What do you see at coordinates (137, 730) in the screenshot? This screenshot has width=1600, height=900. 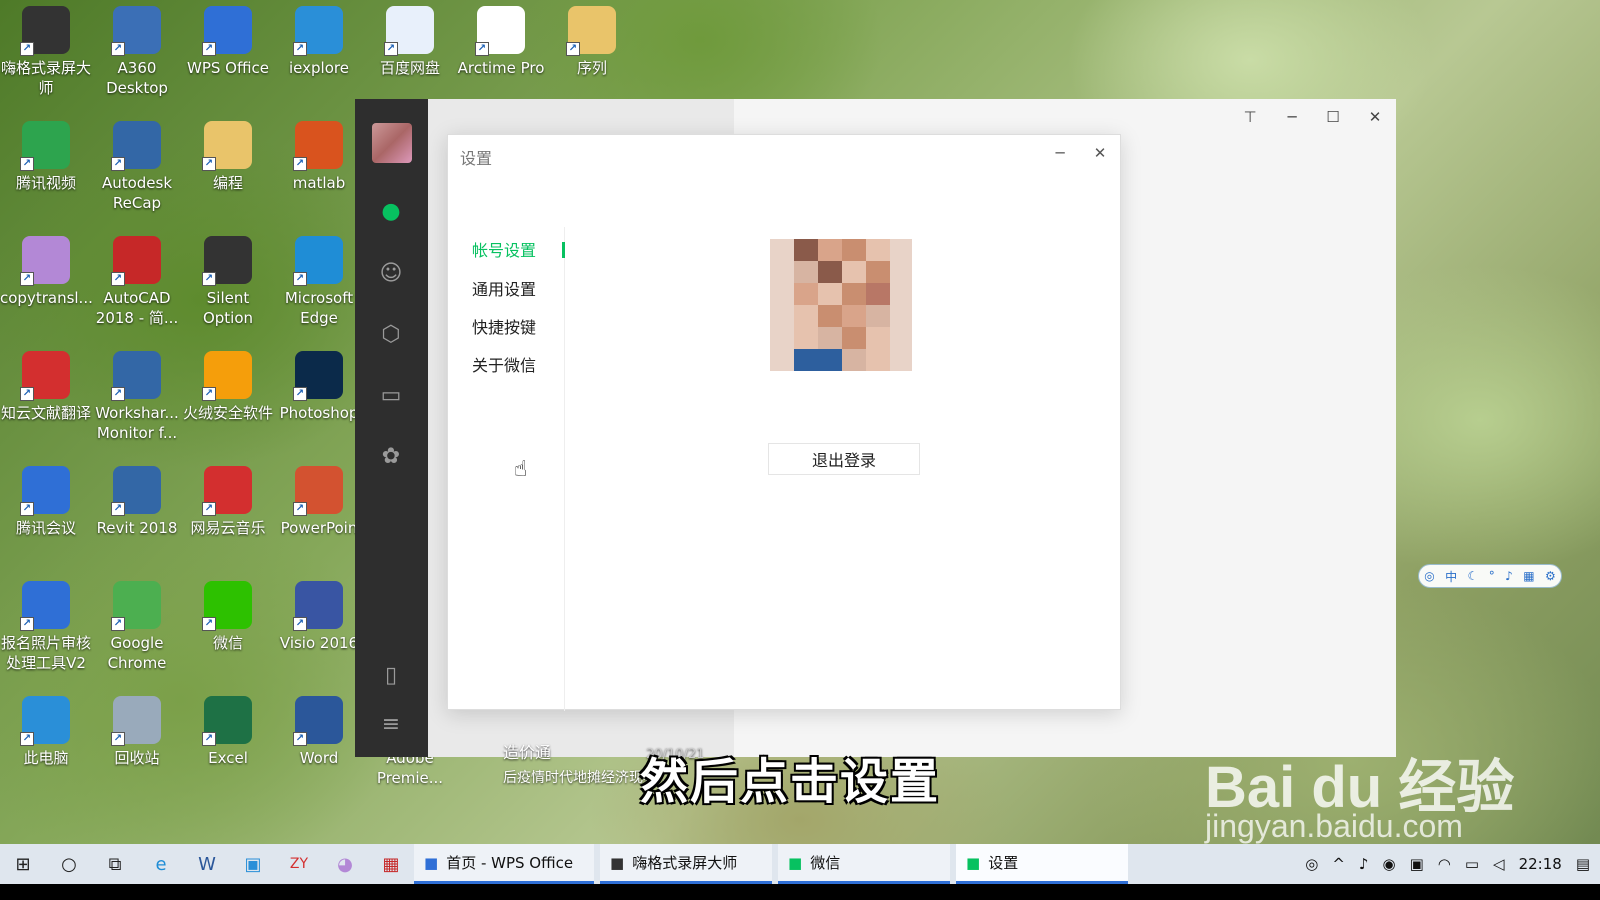 I see `desktop-icon: ↗ 回收站` at bounding box center [137, 730].